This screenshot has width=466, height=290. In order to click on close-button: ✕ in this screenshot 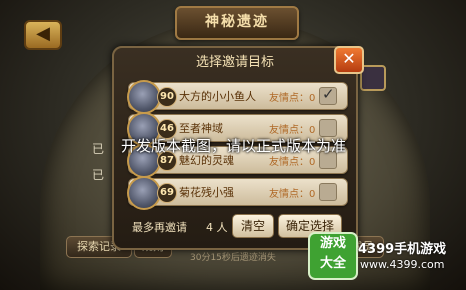, I will do `click(349, 60)`.